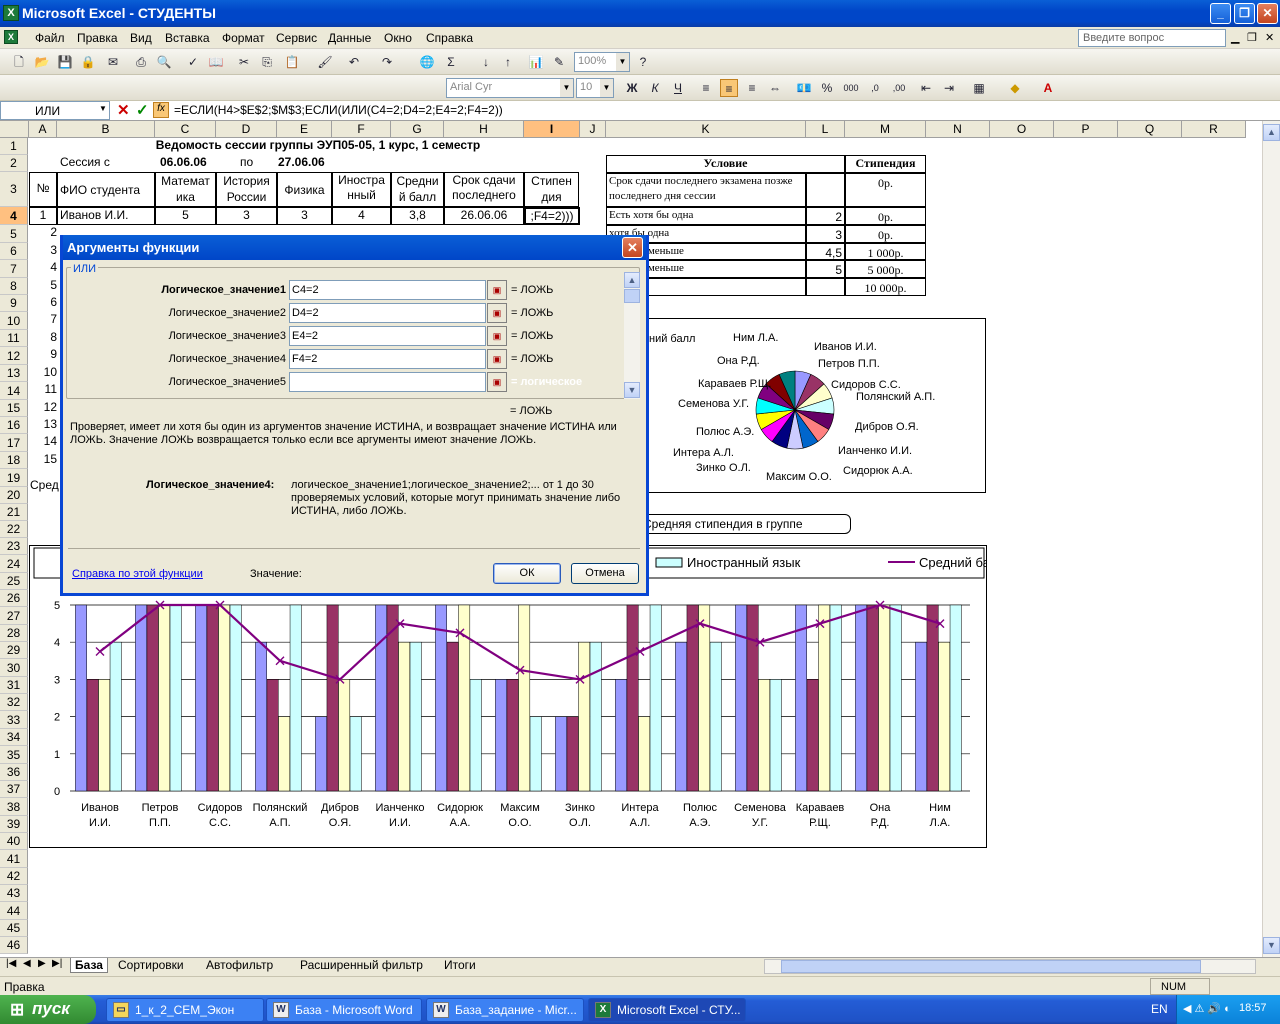  Describe the element at coordinates (804, 88) in the screenshot. I see `currency-icon: 💶` at that location.